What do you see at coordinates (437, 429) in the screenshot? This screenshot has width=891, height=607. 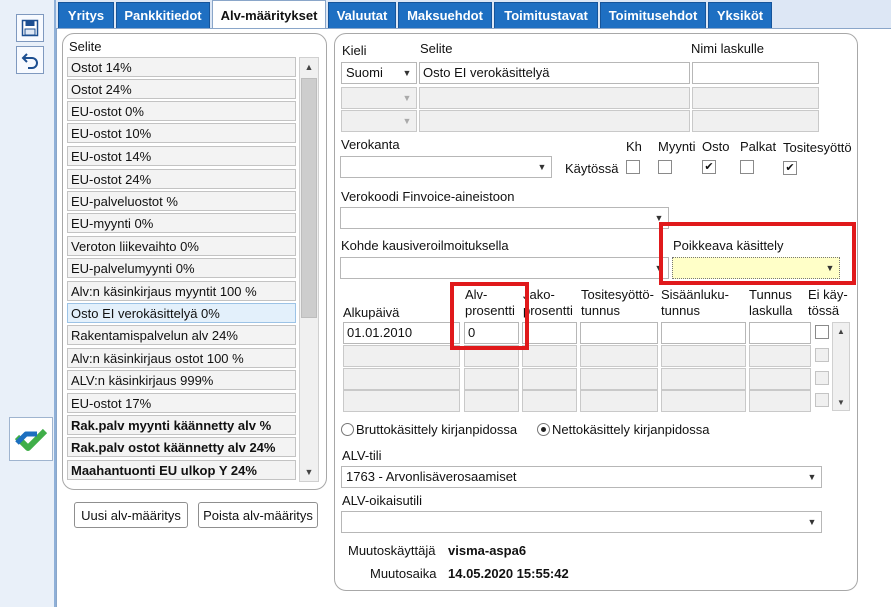 I see `brutto-label: Bruttokäsittely kirjanpidossa` at bounding box center [437, 429].